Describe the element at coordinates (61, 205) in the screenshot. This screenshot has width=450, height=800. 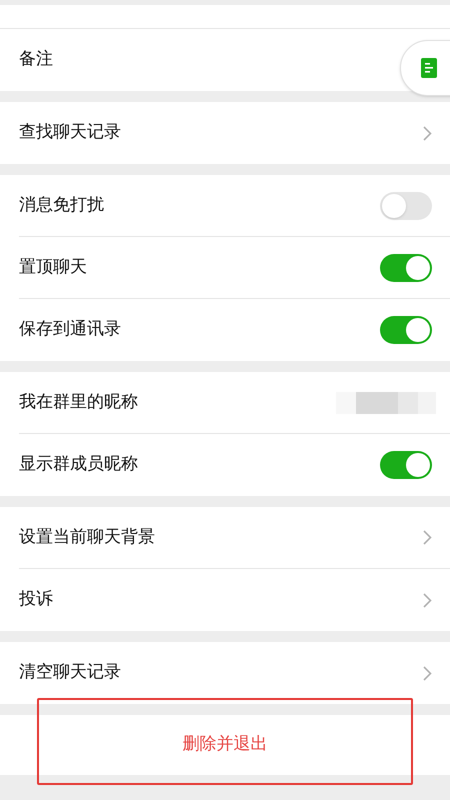
I see `row-label: 消息免打扰` at that location.